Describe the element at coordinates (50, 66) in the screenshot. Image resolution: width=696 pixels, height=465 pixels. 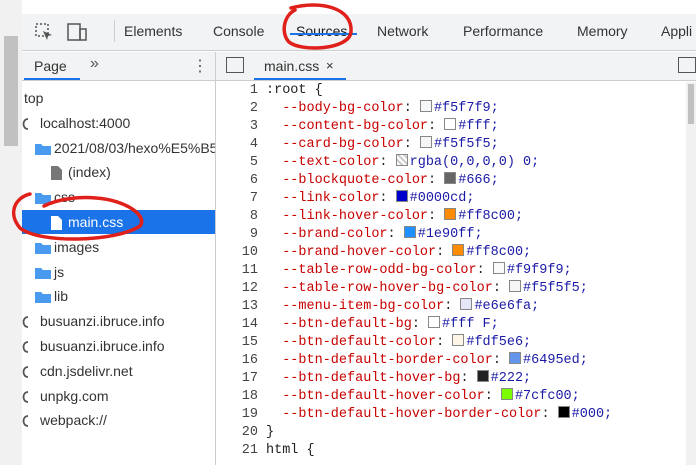
I see `tab-page: Page` at that location.